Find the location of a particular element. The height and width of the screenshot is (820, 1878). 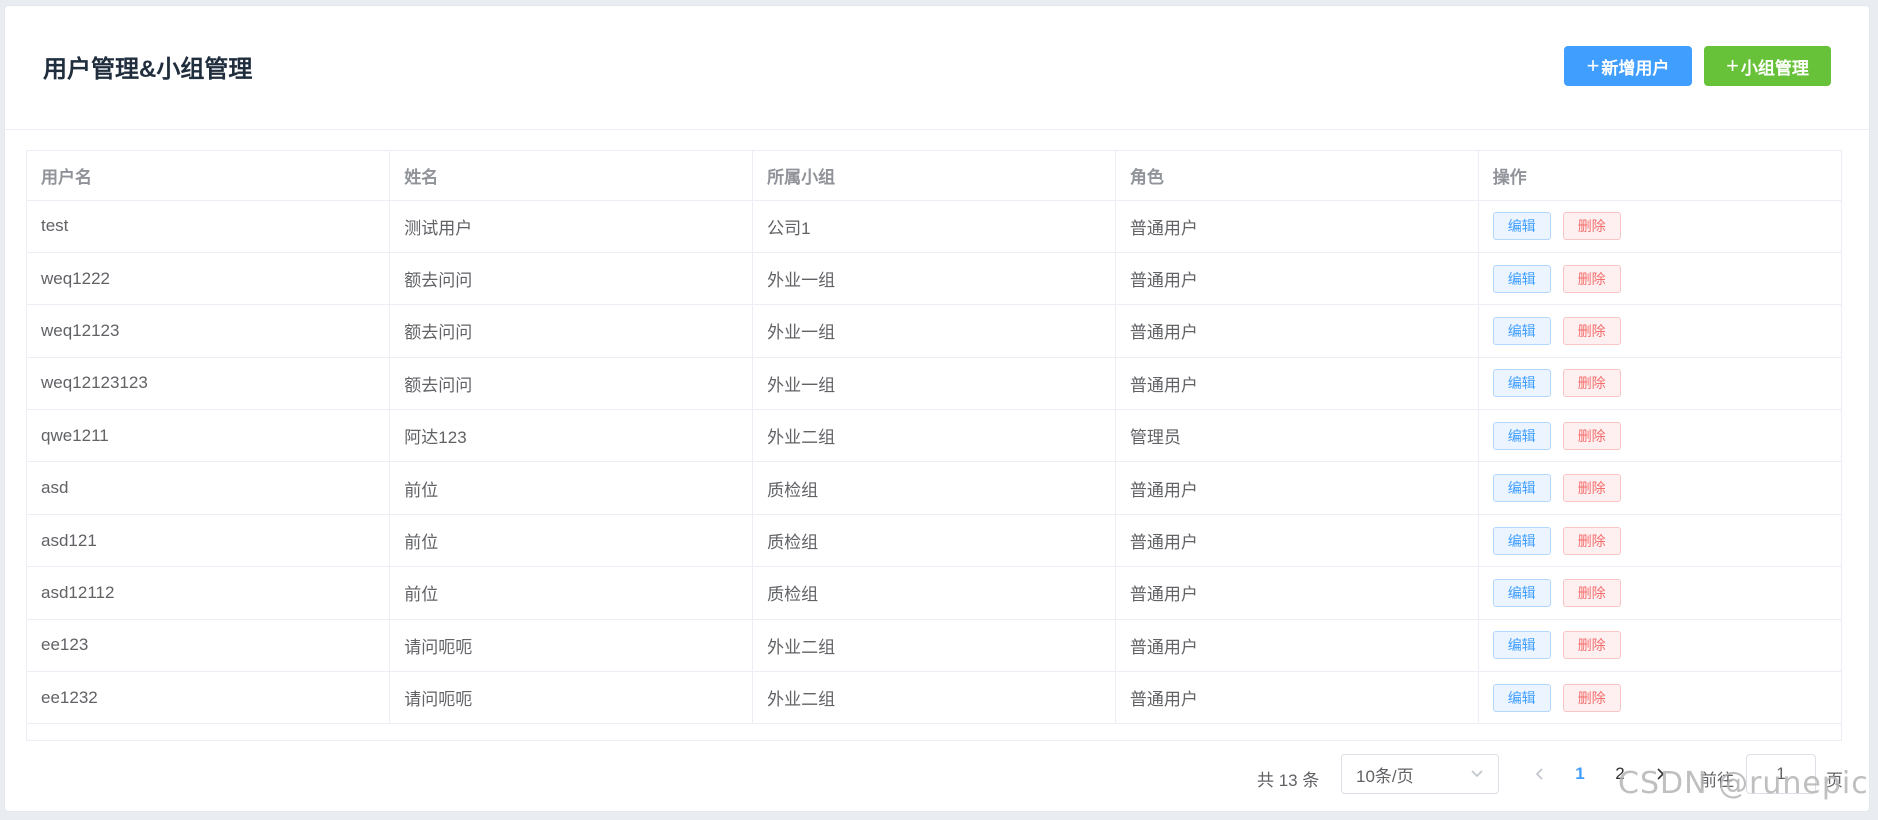

table-row: asd12112 前位 质检组 普通用户 编辑 删除 is located at coordinates (934, 593).